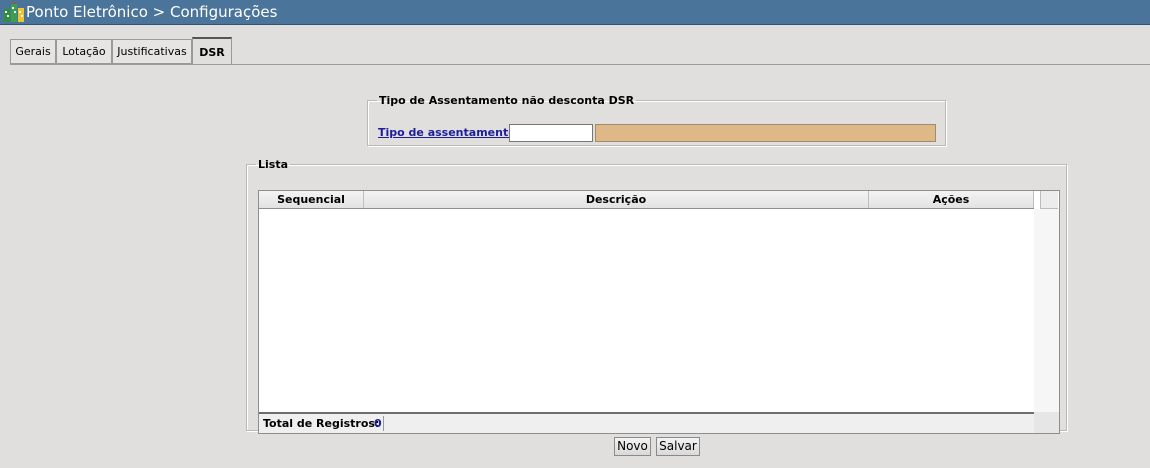  What do you see at coordinates (33, 51) in the screenshot?
I see `tab-gerais: Gerais` at bounding box center [33, 51].